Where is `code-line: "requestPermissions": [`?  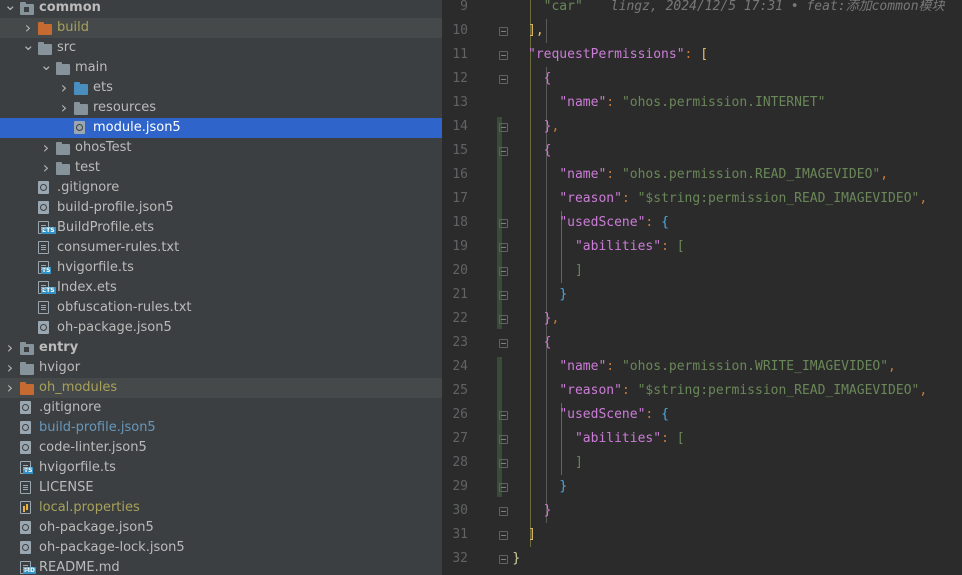 code-line: "requestPermissions": [ is located at coordinates (618, 55).